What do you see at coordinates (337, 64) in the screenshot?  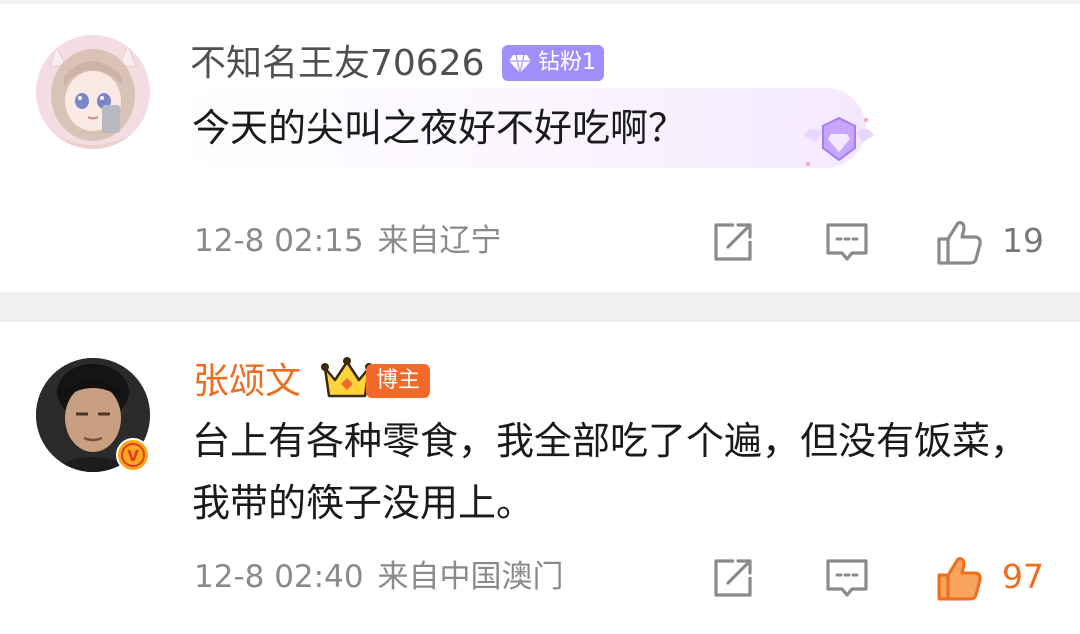 I see `username: 不知名王友70626` at bounding box center [337, 64].